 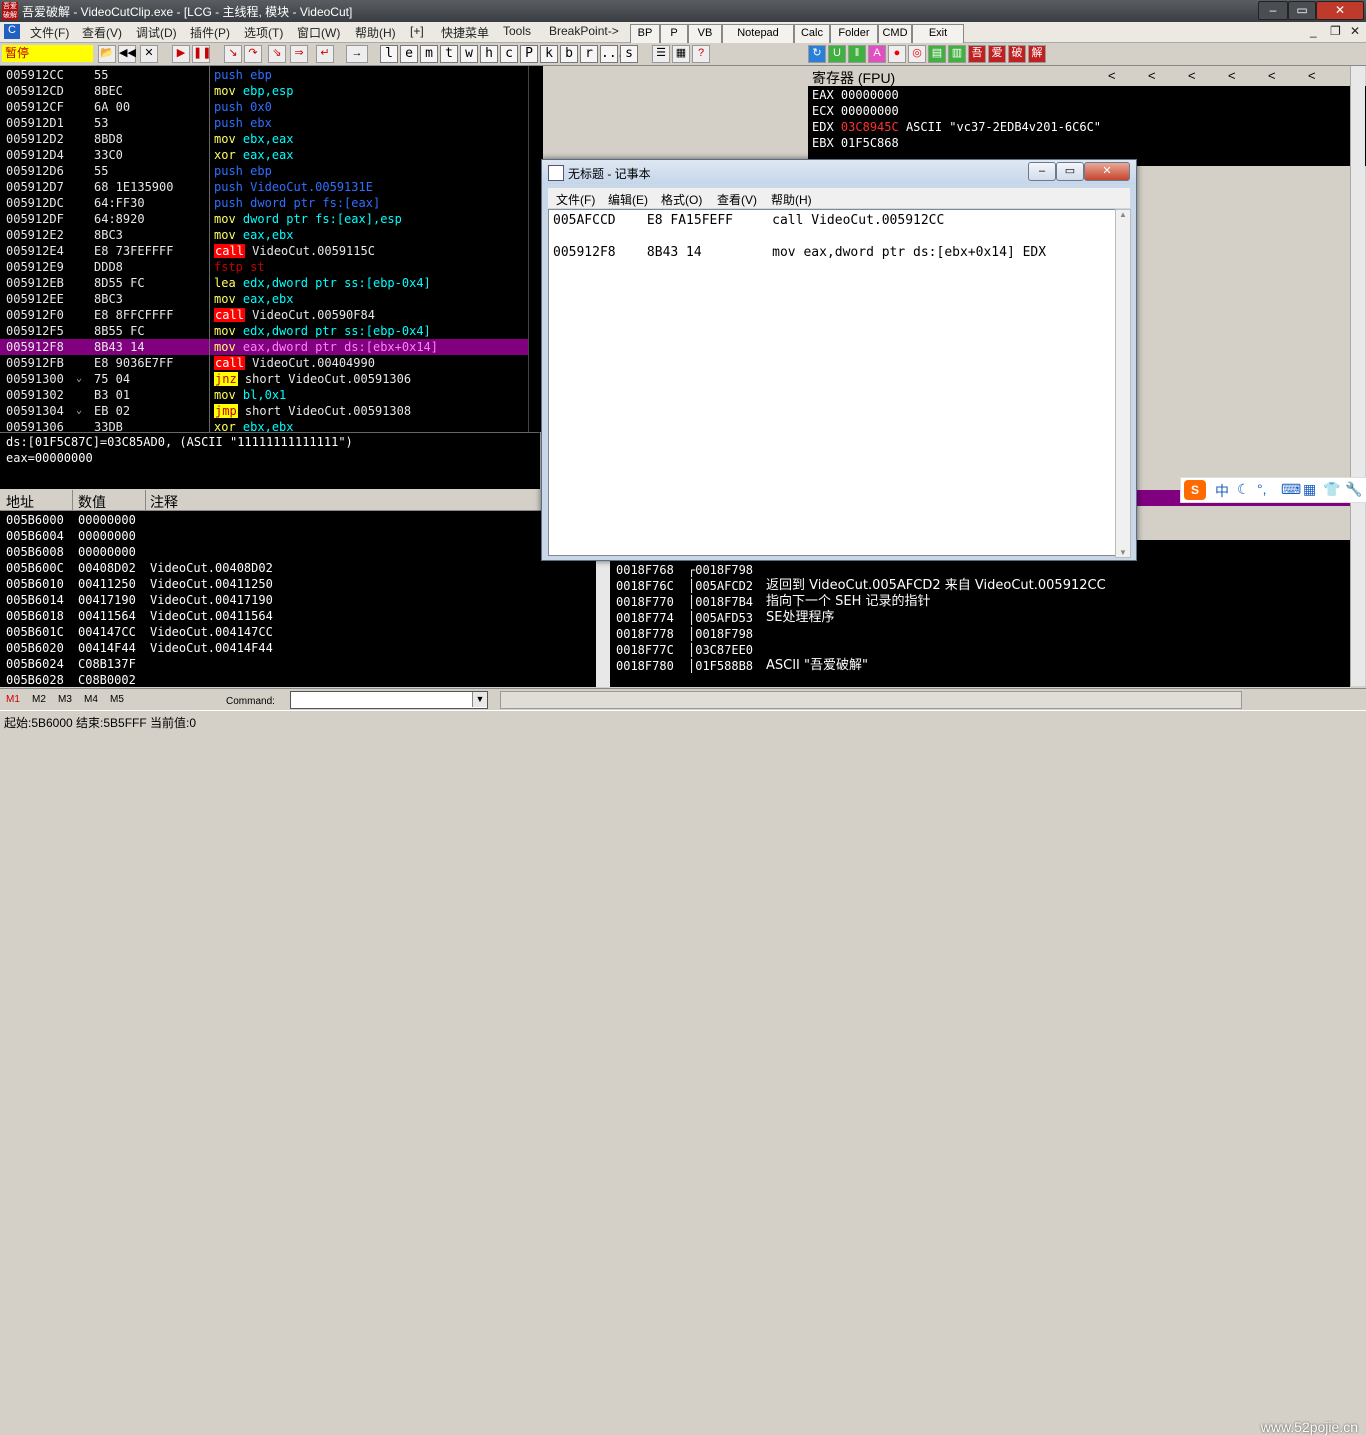 What do you see at coordinates (817, 54) in the screenshot?
I see `refresh-icon: ↻` at bounding box center [817, 54].